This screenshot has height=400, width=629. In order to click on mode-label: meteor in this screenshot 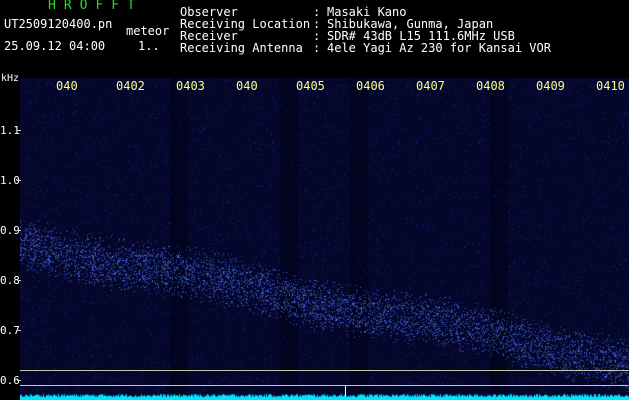, I will do `click(148, 31)`.